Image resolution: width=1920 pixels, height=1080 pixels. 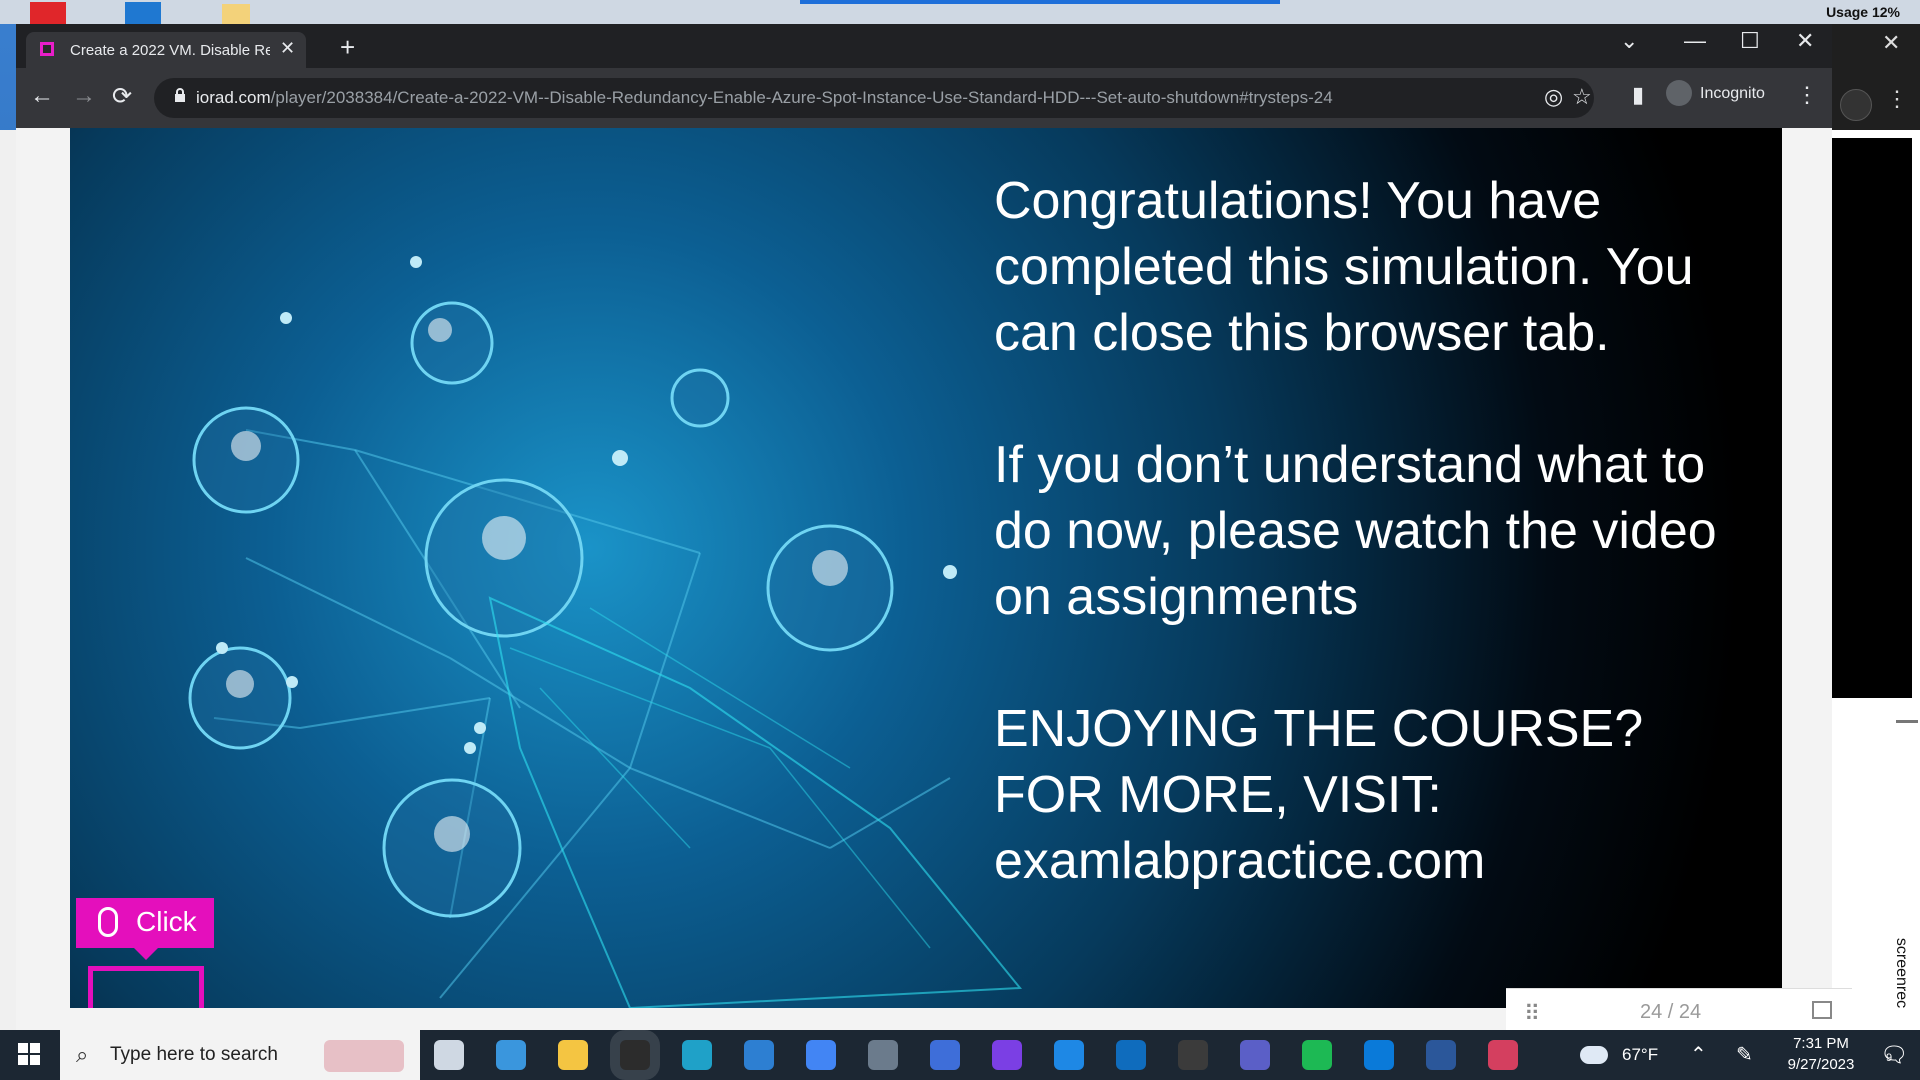 I want to click on click-hint-label: Click, so click(x=166, y=921).